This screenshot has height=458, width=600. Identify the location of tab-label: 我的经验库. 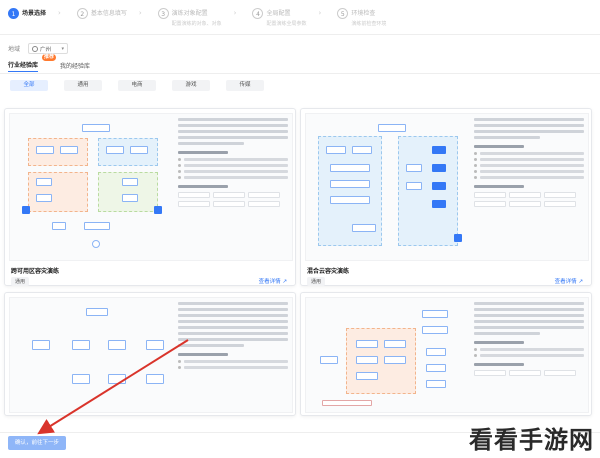
(75, 66).